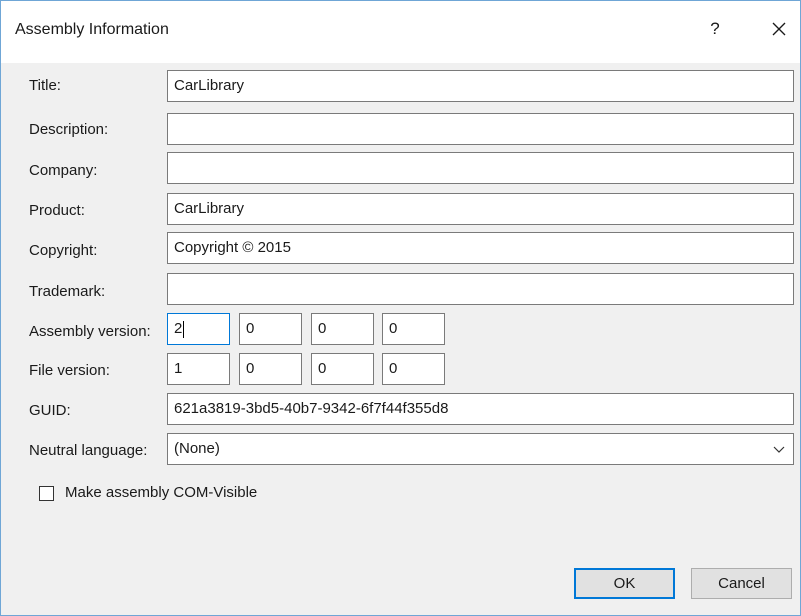  Describe the element at coordinates (57, 210) in the screenshot. I see `product-label: Product:` at that location.